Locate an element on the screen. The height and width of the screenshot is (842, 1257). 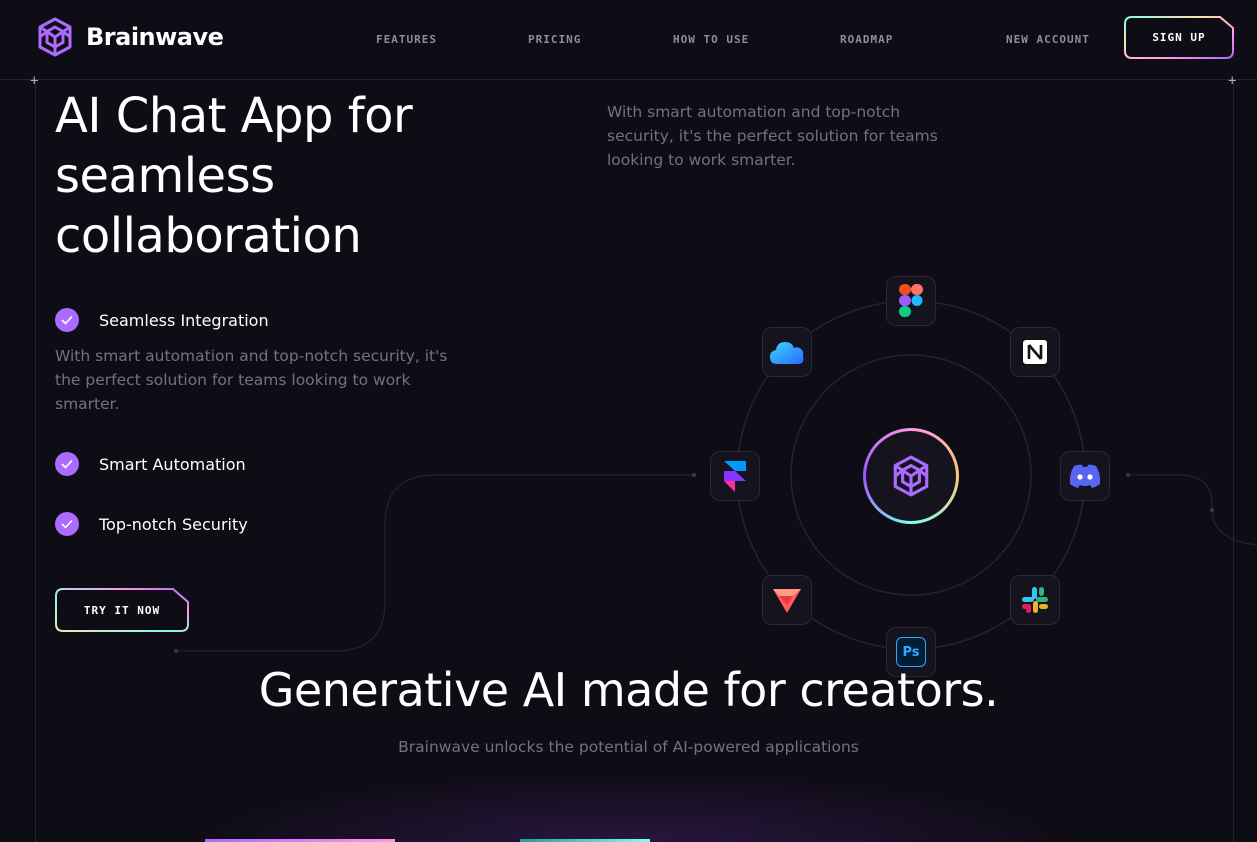
app-icloud is located at coordinates (787, 352).